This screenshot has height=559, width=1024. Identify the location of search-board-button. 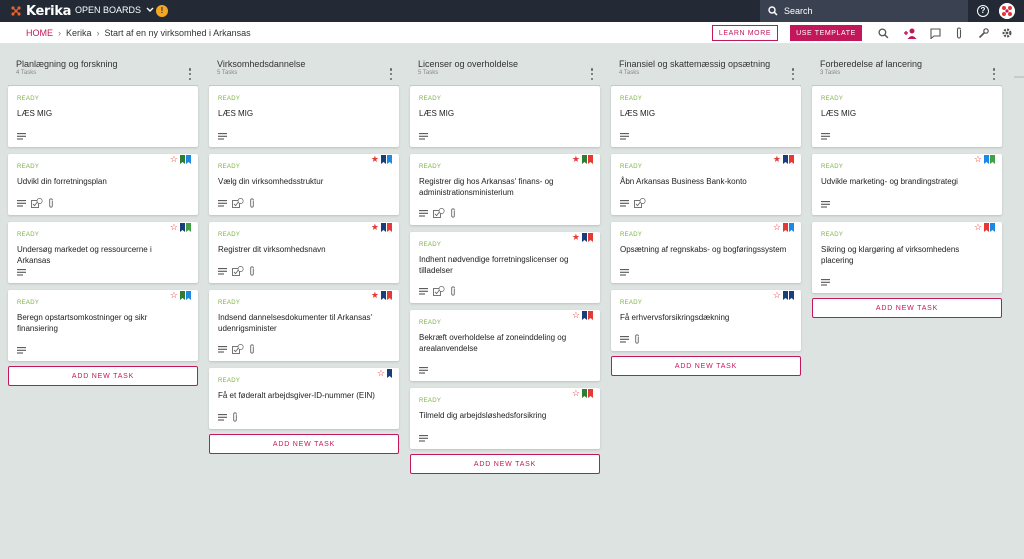
(883, 33).